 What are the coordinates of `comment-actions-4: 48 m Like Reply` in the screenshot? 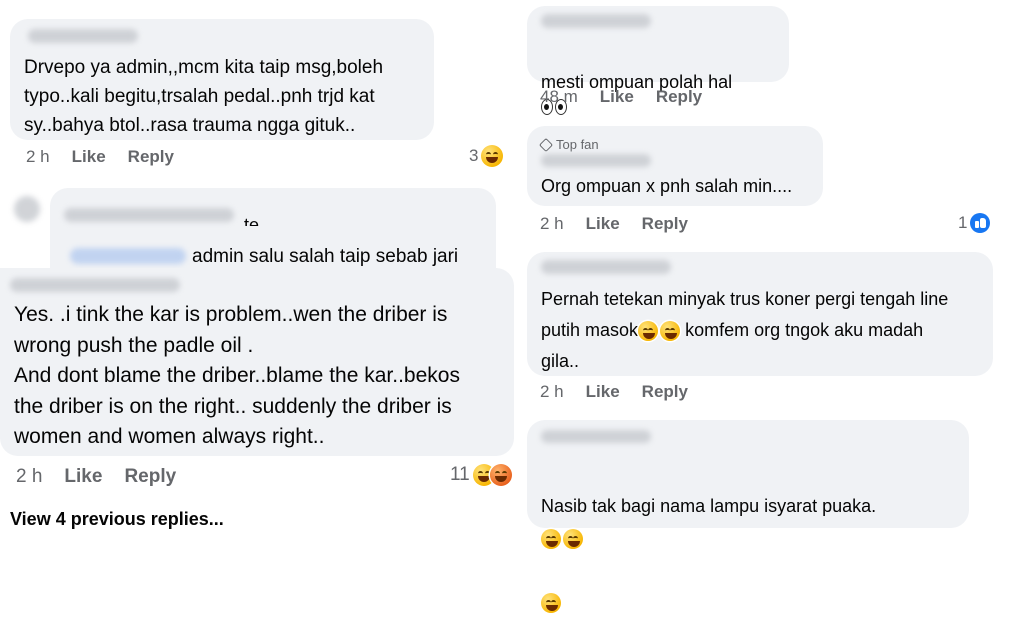 It's located at (621, 97).